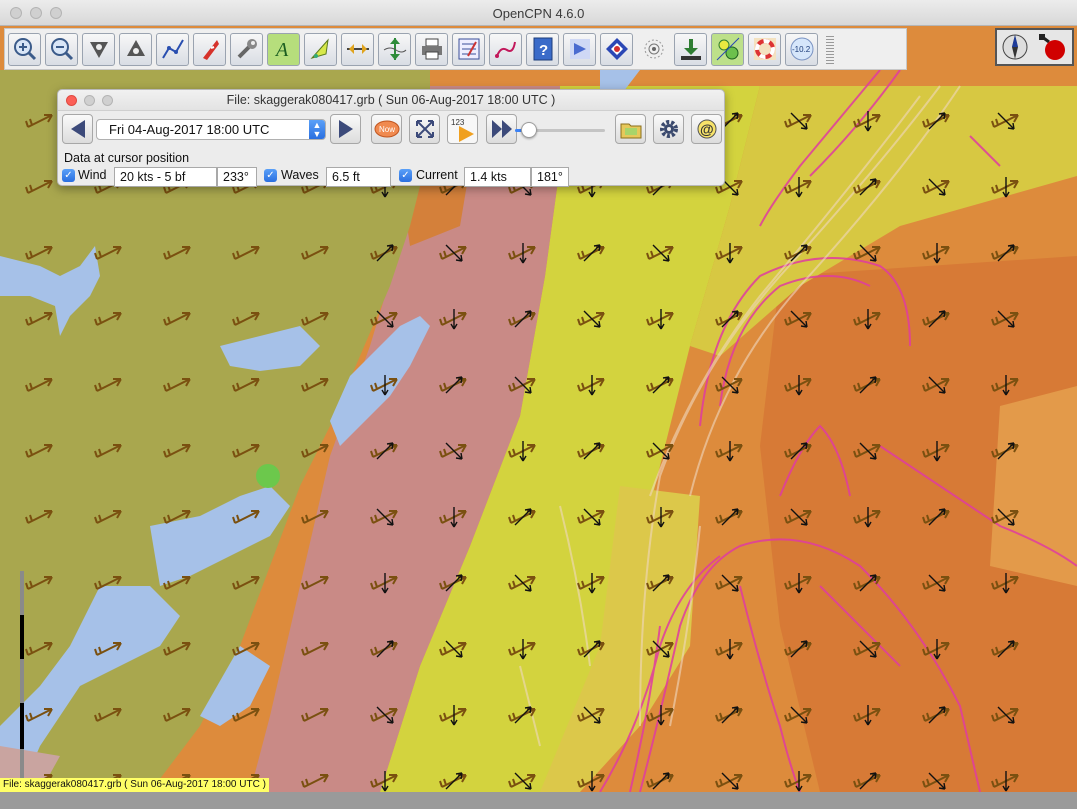 This screenshot has width=1077, height=809. I want to click on zoom-out-icon, so click(61, 49).